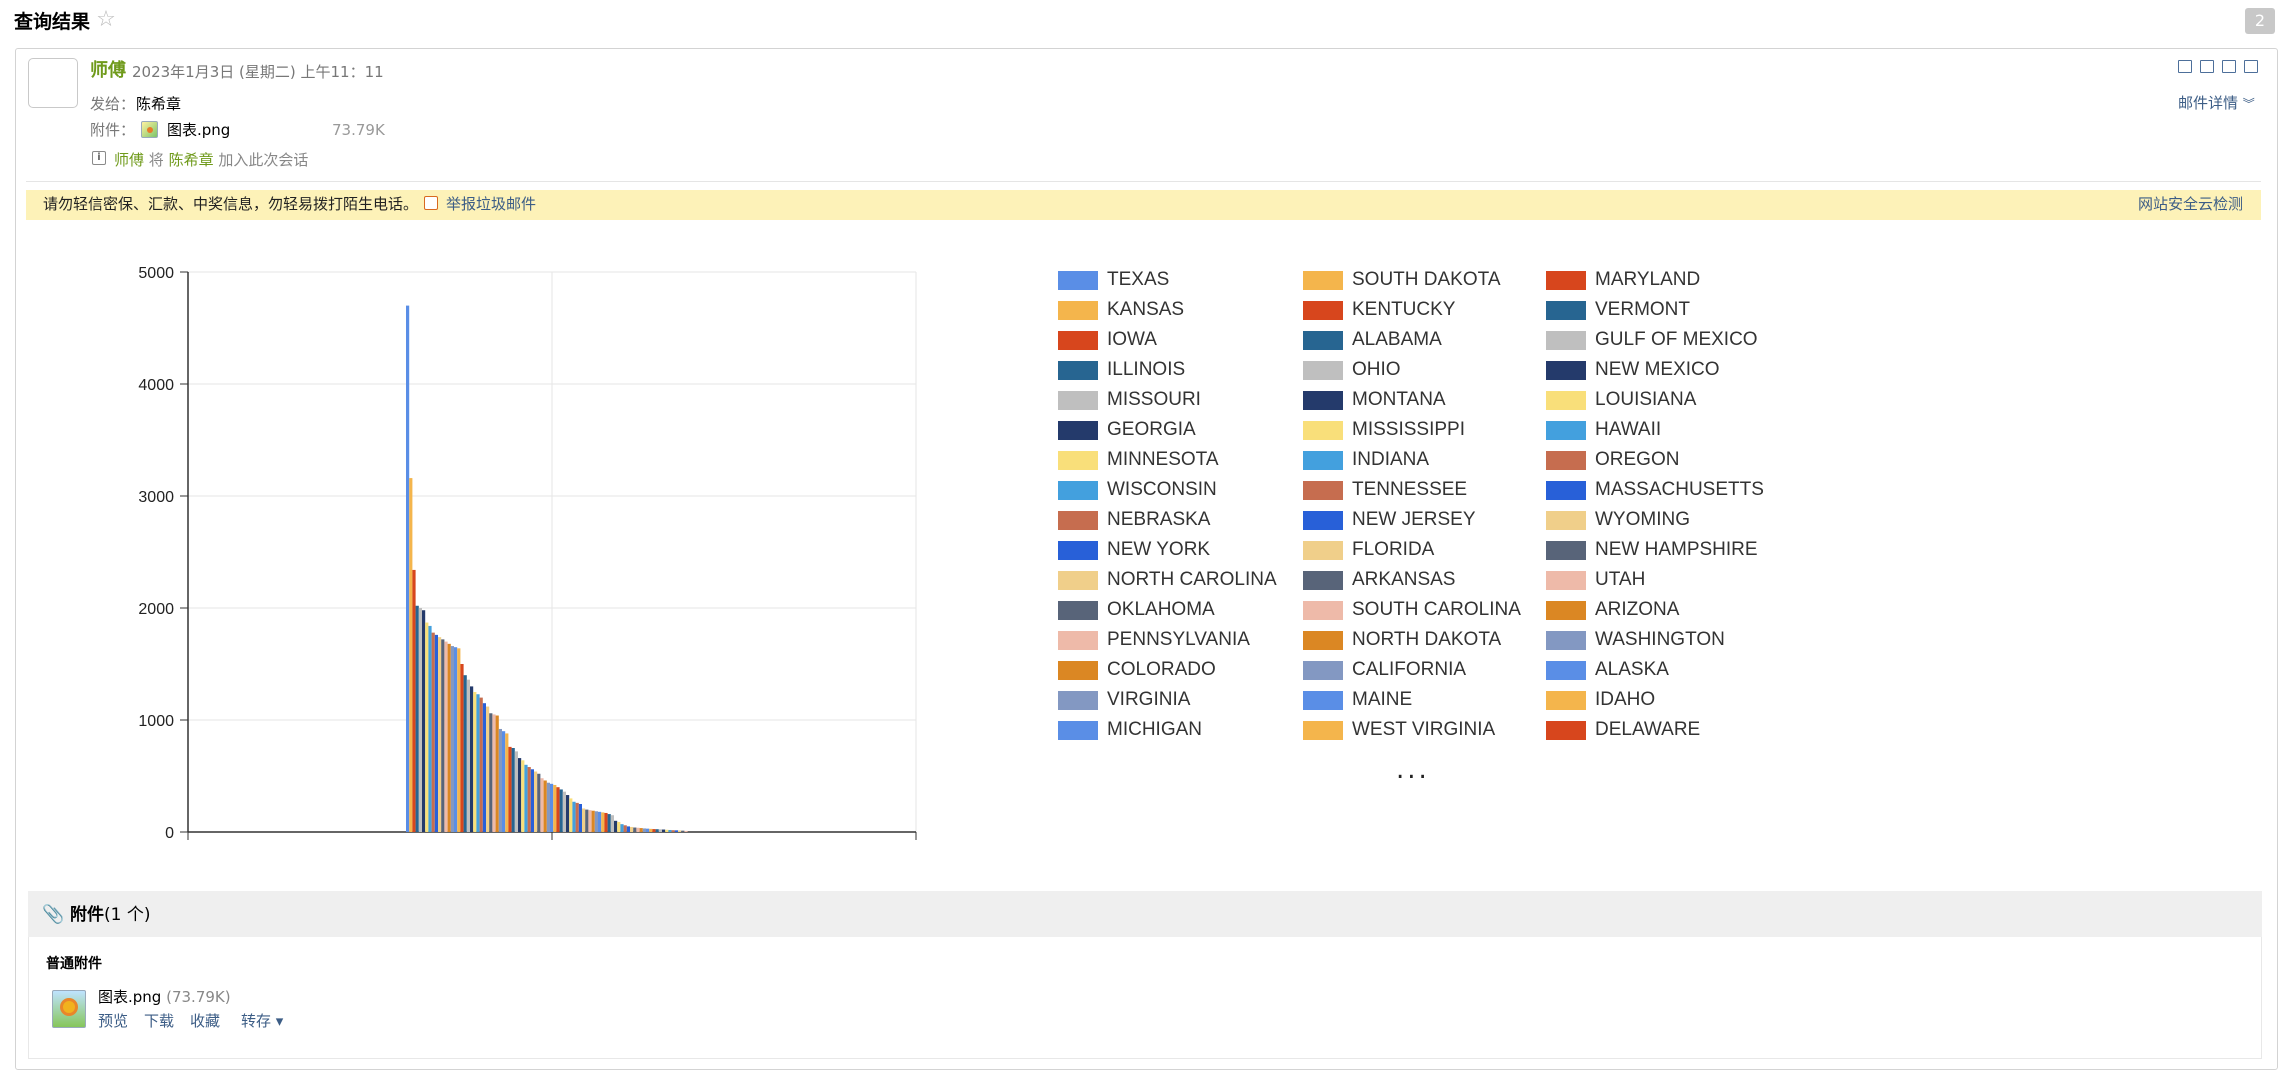 The height and width of the screenshot is (1074, 2293). What do you see at coordinates (1637, 609) in the screenshot?
I see `legend-label: ARIZONA` at bounding box center [1637, 609].